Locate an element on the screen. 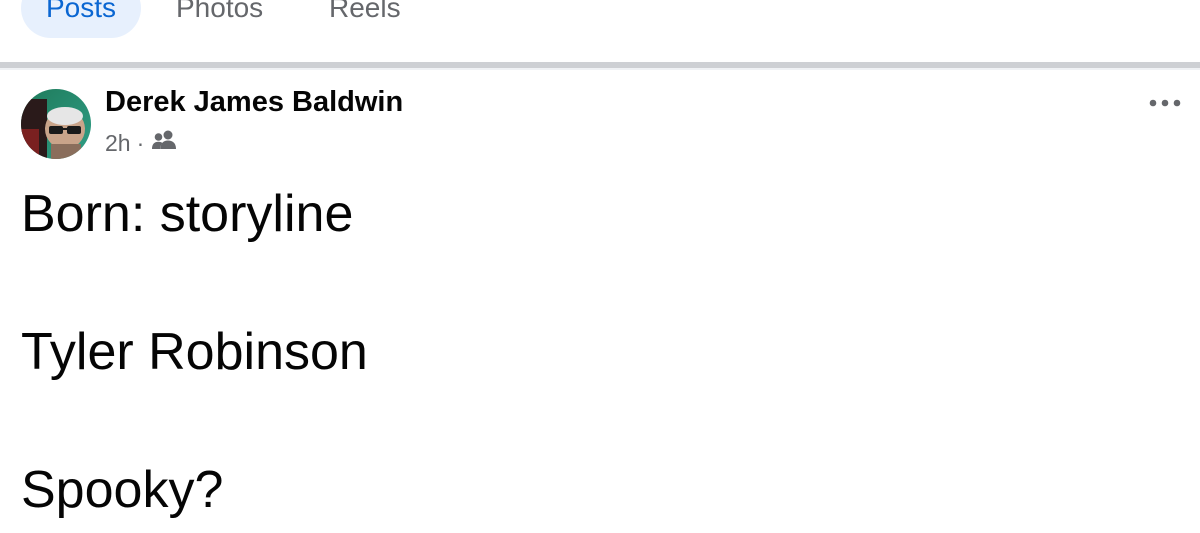 The width and height of the screenshot is (1200, 533). more-options-button is located at coordinates (1165, 103).